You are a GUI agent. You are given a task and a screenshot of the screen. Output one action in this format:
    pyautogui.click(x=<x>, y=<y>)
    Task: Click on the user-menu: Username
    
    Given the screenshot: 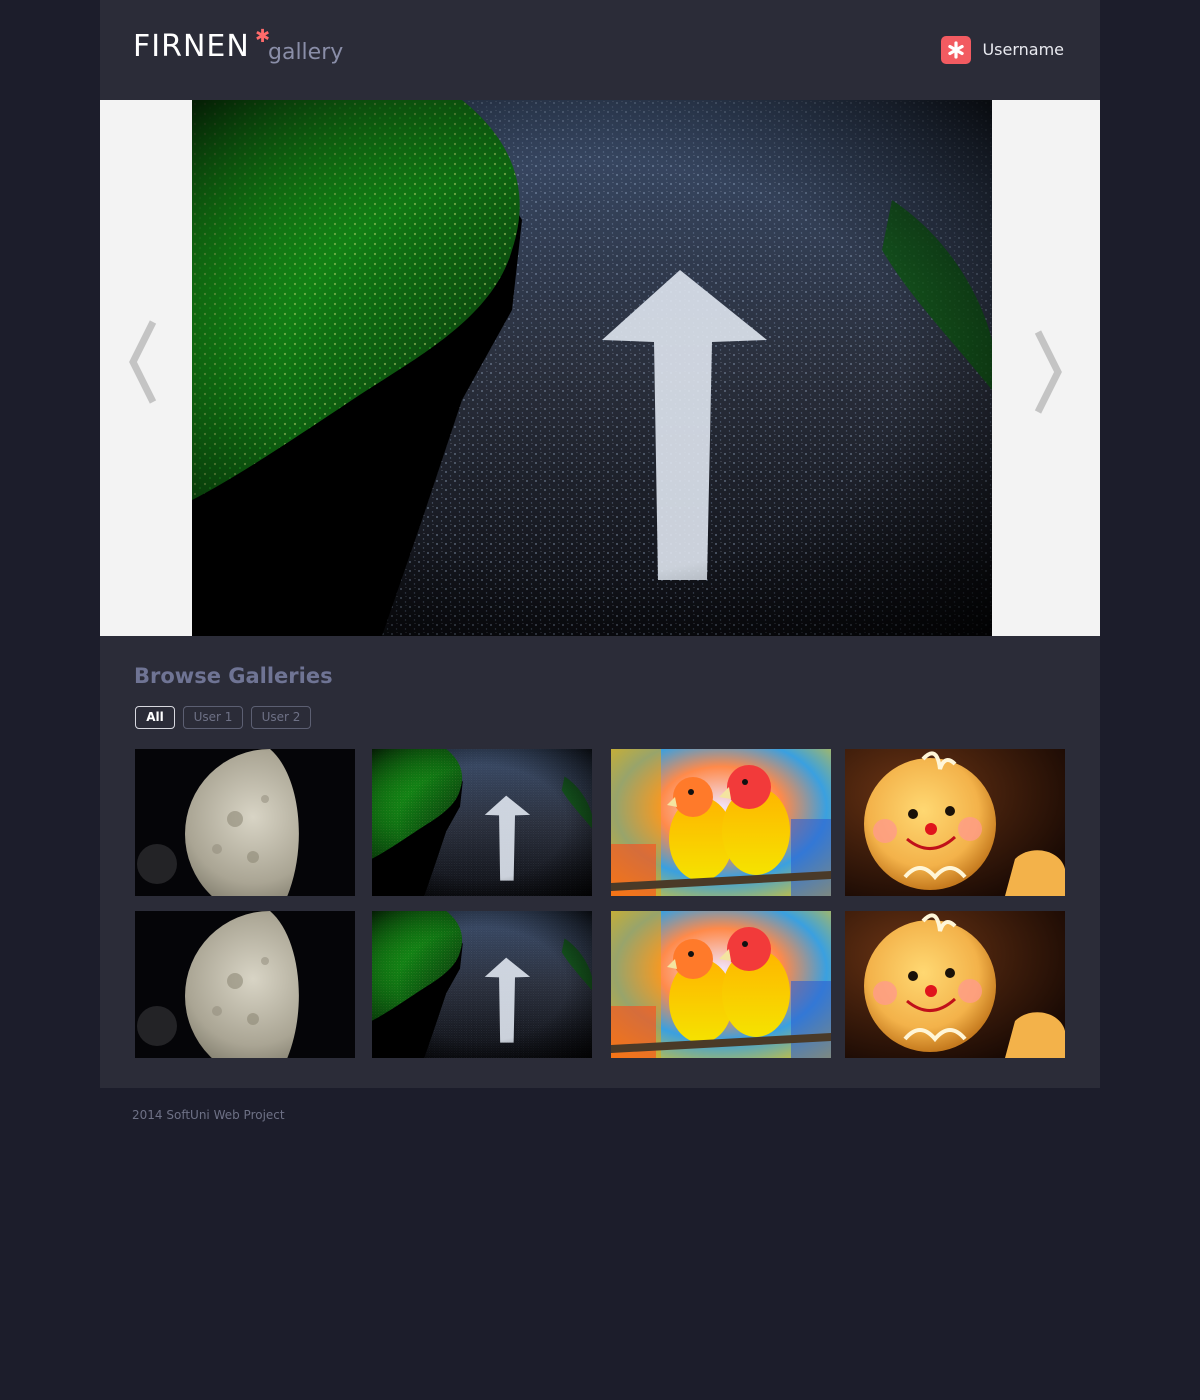 What is the action you would take?
    pyautogui.click(x=1002, y=50)
    